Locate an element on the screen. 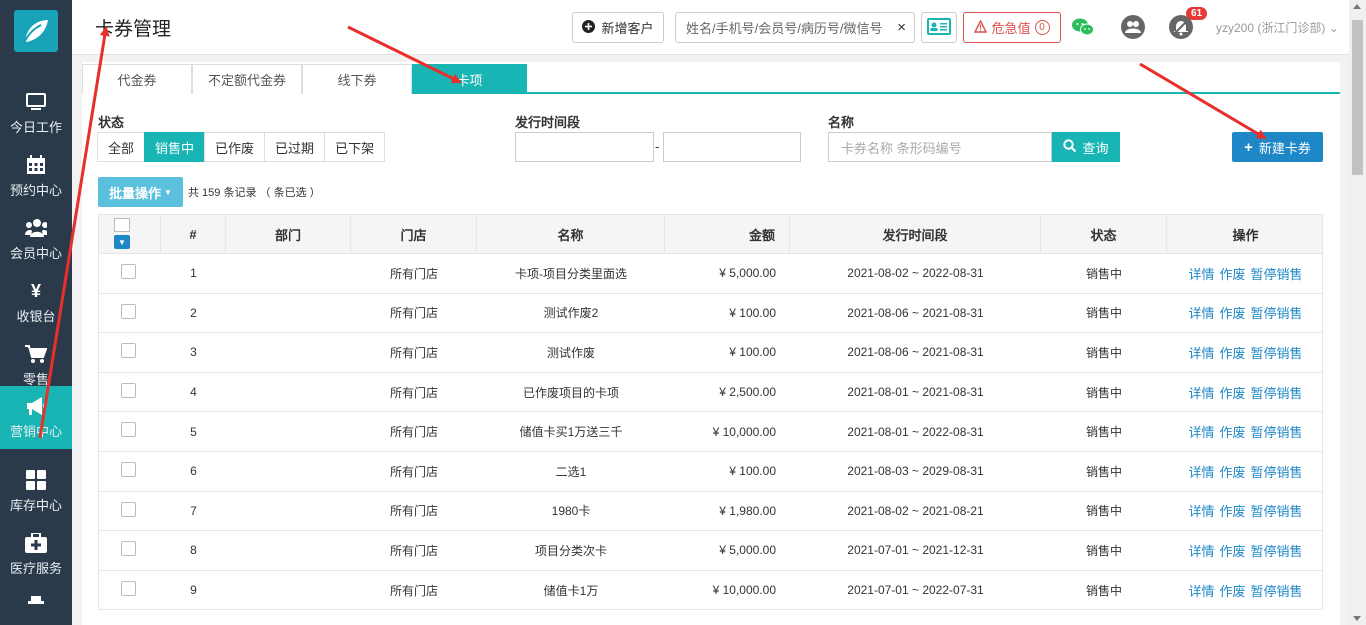  sidebar-item-label: 收银台 is located at coordinates (36, 316).